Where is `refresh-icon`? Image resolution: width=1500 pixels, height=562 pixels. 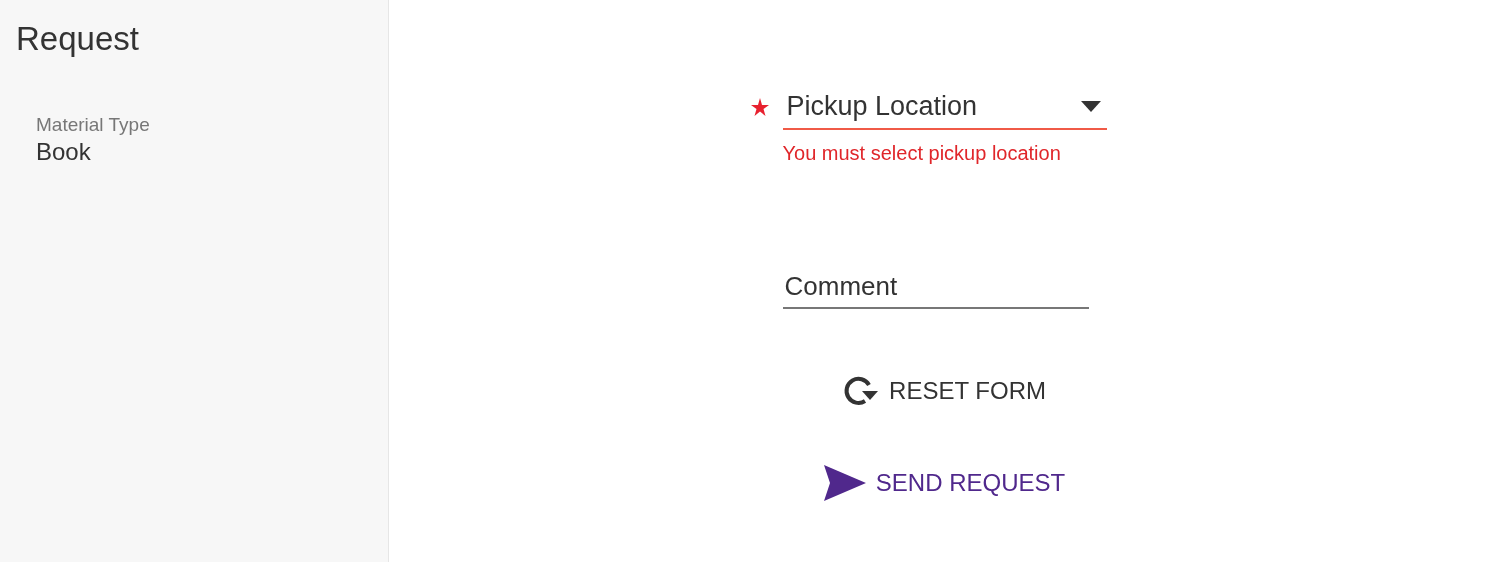
refresh-icon is located at coordinates (861, 391).